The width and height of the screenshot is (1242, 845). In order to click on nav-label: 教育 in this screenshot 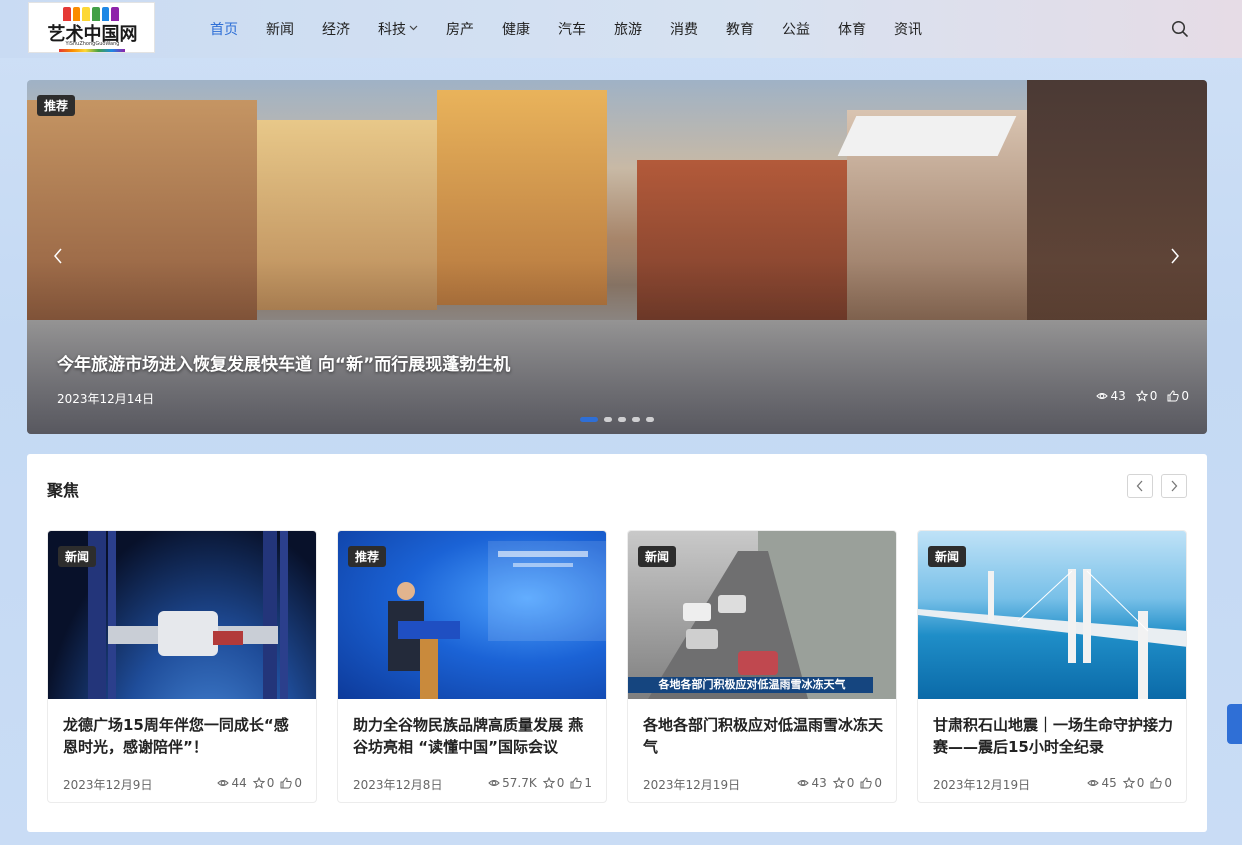, I will do `click(740, 30)`.